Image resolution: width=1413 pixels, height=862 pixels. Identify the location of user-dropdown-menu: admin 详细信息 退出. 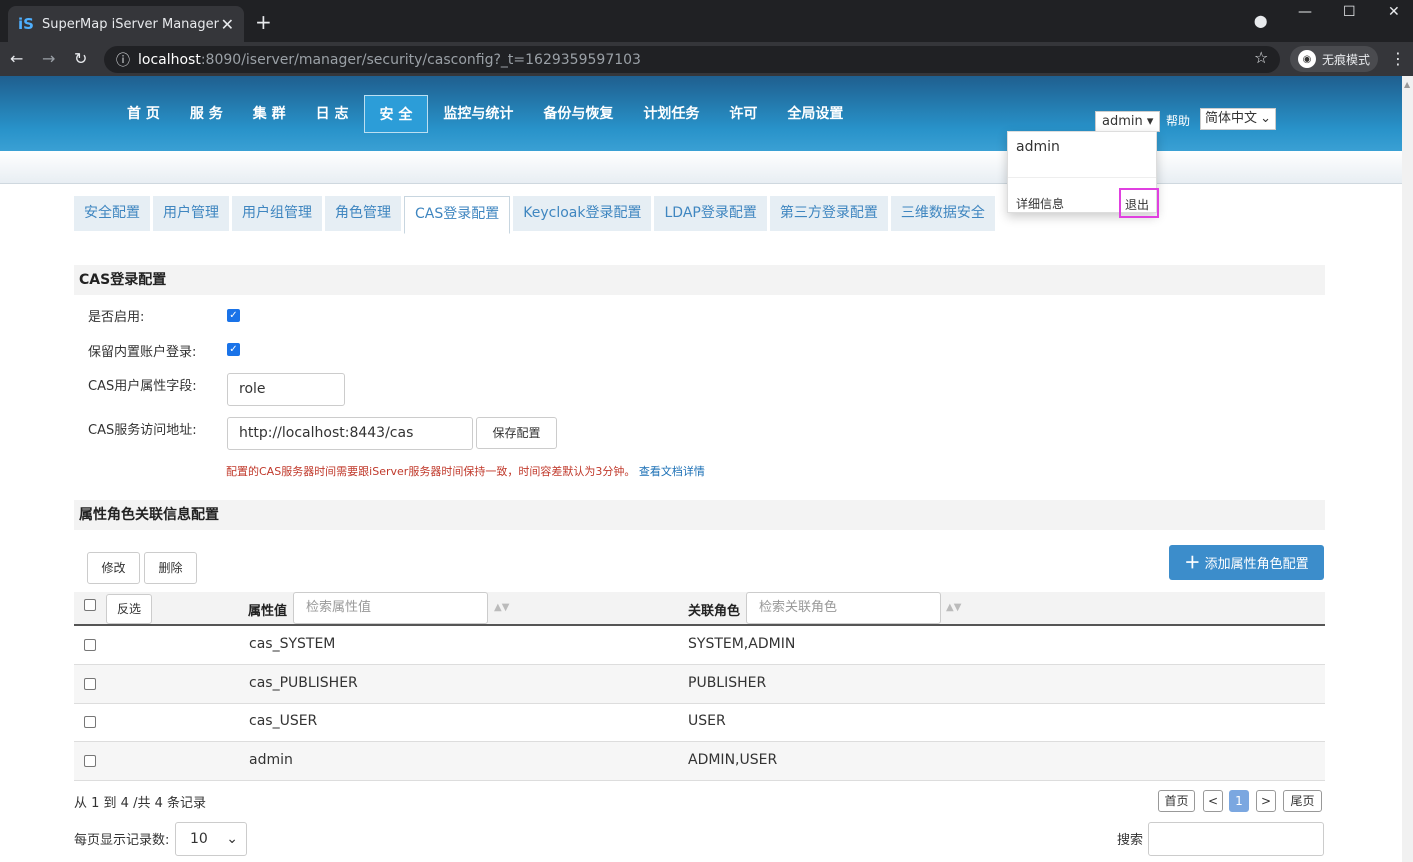
(1083, 174).